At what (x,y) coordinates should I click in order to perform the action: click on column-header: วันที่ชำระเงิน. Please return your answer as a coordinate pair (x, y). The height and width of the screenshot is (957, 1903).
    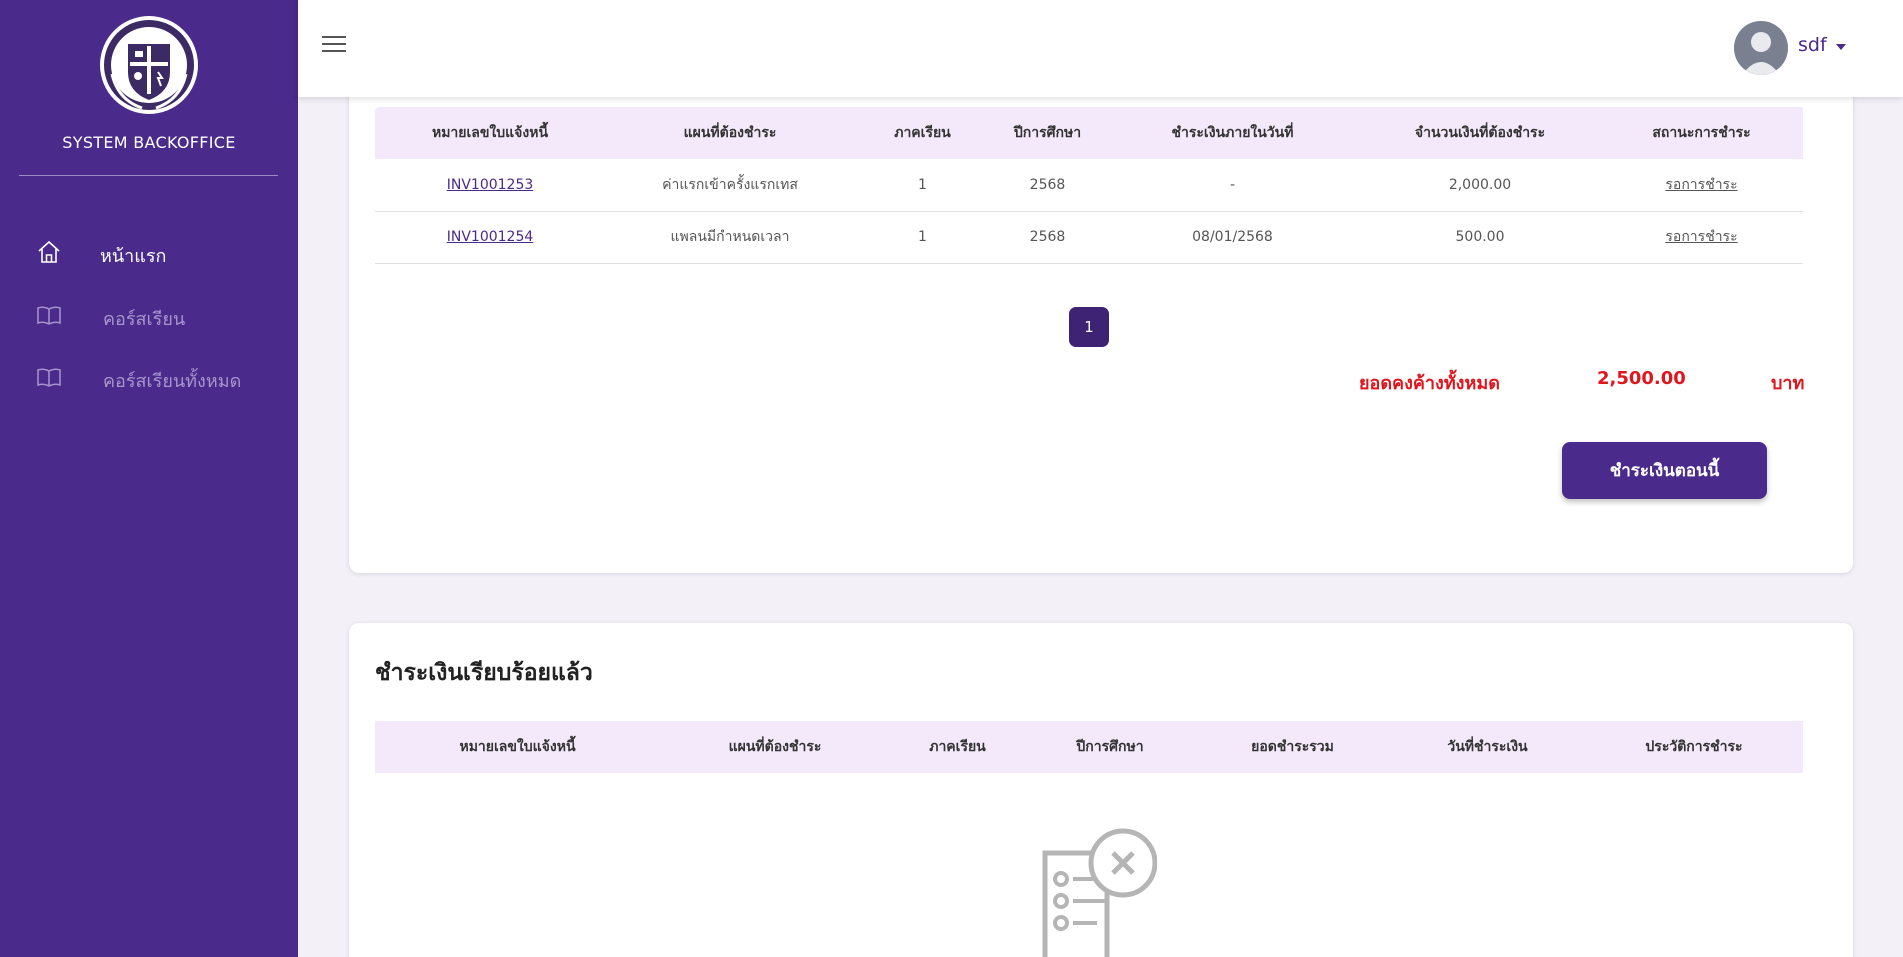
    Looking at the image, I should click on (1487, 747).